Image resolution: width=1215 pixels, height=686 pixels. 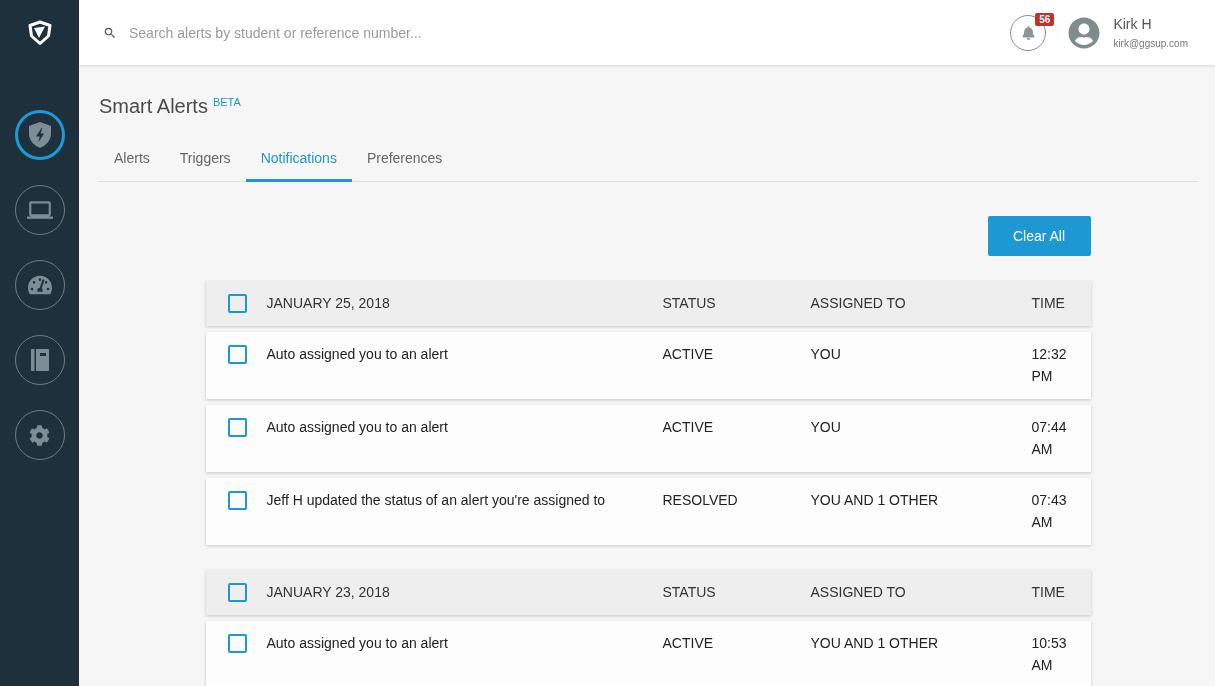 I want to click on time-label: 07:44 AM, so click(x=1049, y=438).